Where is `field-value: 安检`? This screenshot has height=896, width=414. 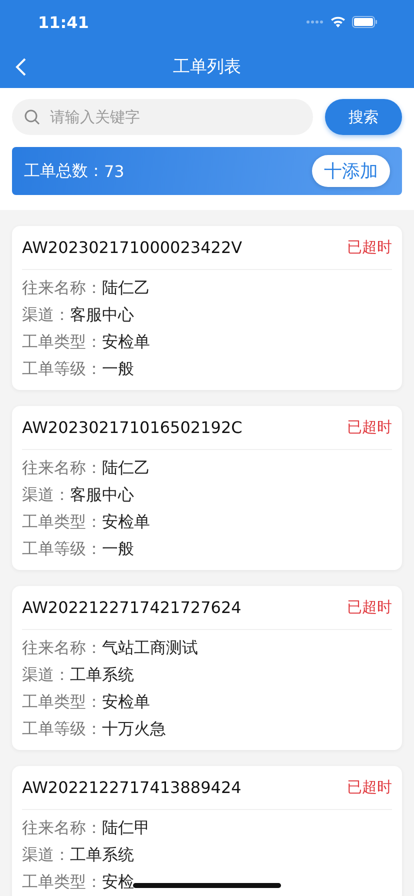
field-value: 安检 is located at coordinates (118, 881).